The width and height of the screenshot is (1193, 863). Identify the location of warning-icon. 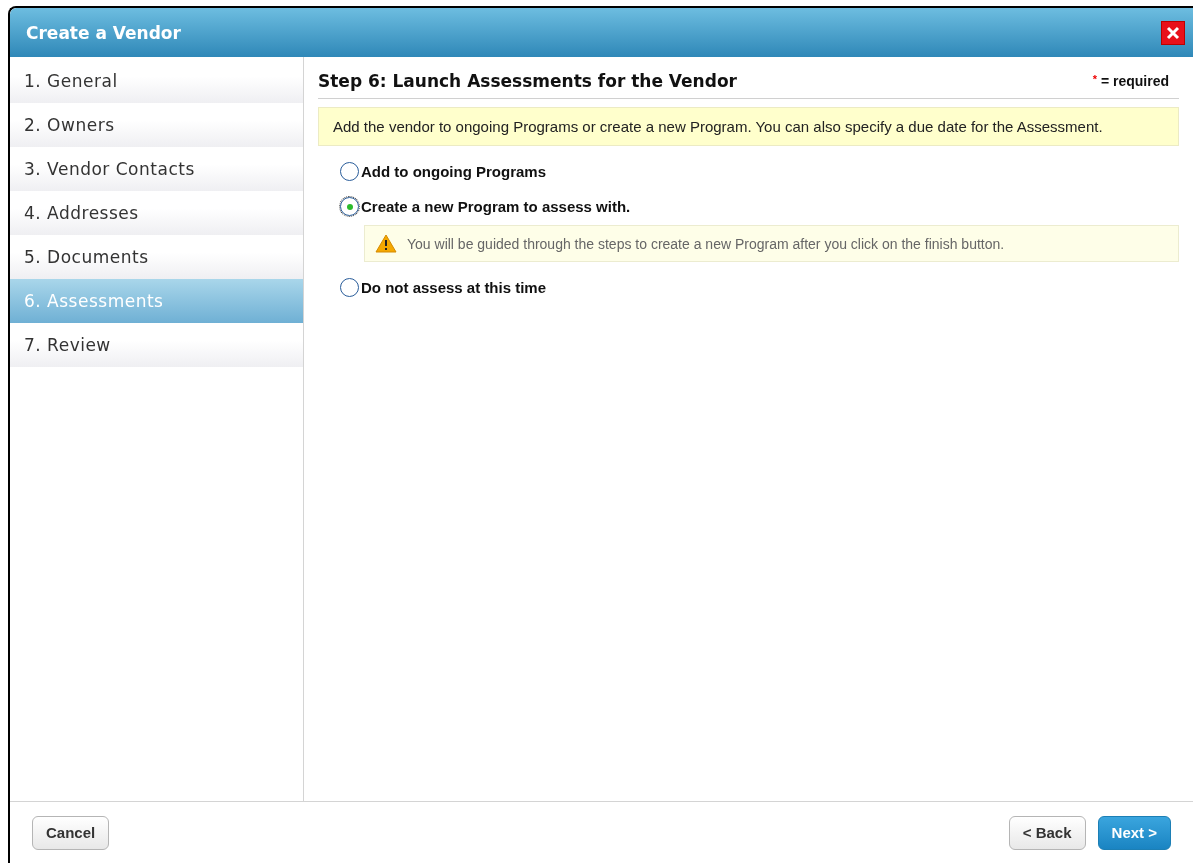
(386, 243).